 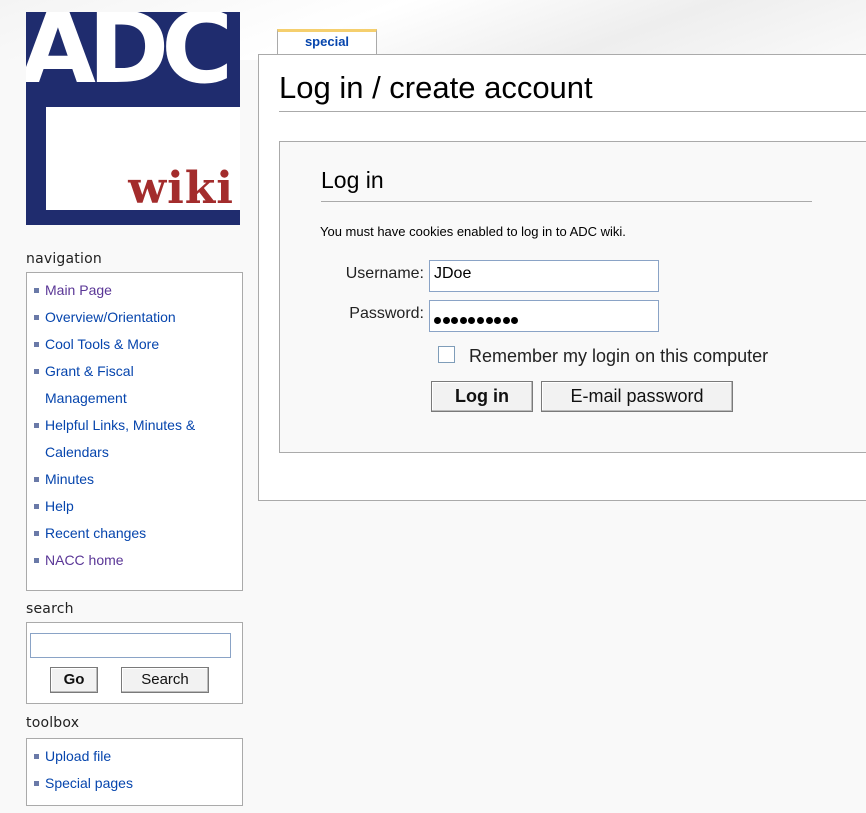 What do you see at coordinates (136, 533) in the screenshot?
I see `nav-item-recent-changes: Recent changes` at bounding box center [136, 533].